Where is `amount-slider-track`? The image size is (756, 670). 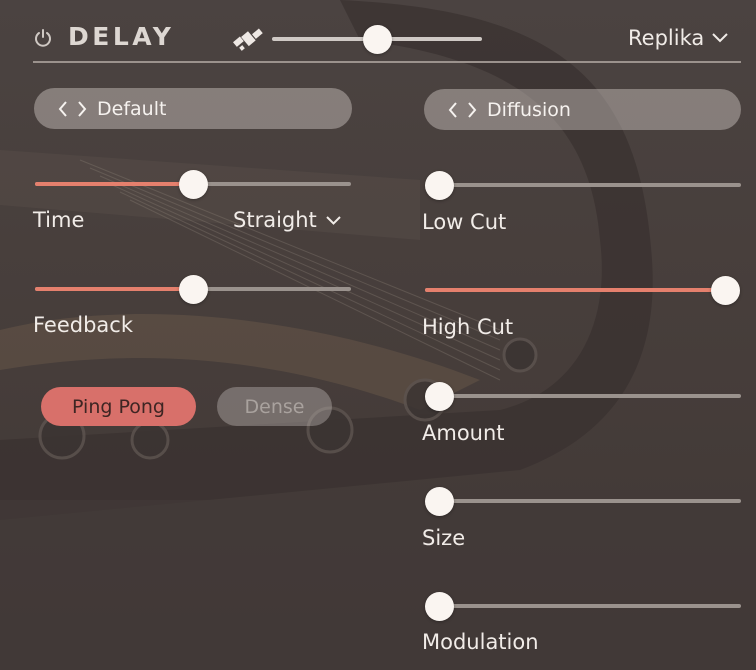 amount-slider-track is located at coordinates (583, 396).